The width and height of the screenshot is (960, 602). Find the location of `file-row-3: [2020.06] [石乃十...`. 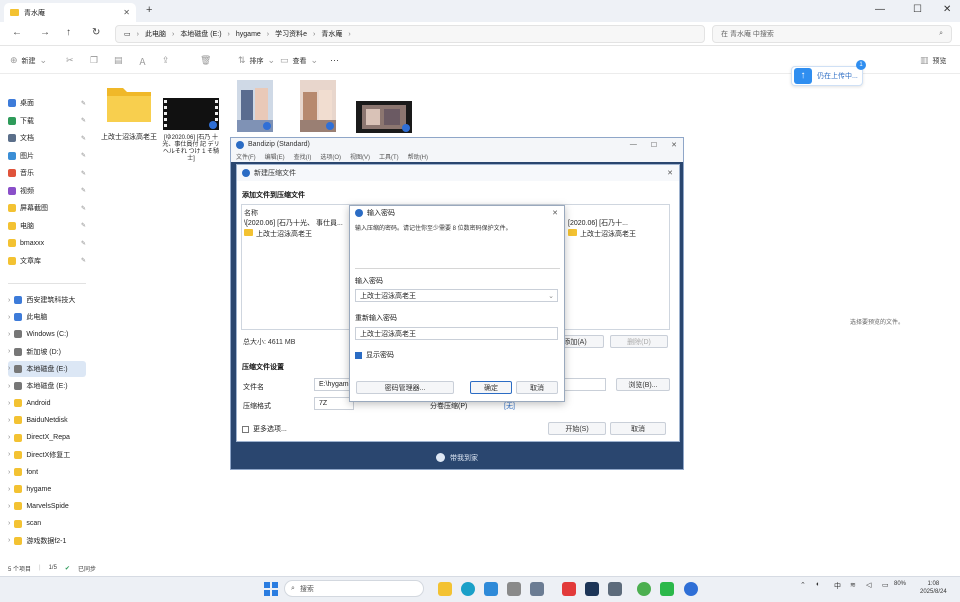

file-row-3: [2020.06] [石乃十... is located at coordinates (598, 223).